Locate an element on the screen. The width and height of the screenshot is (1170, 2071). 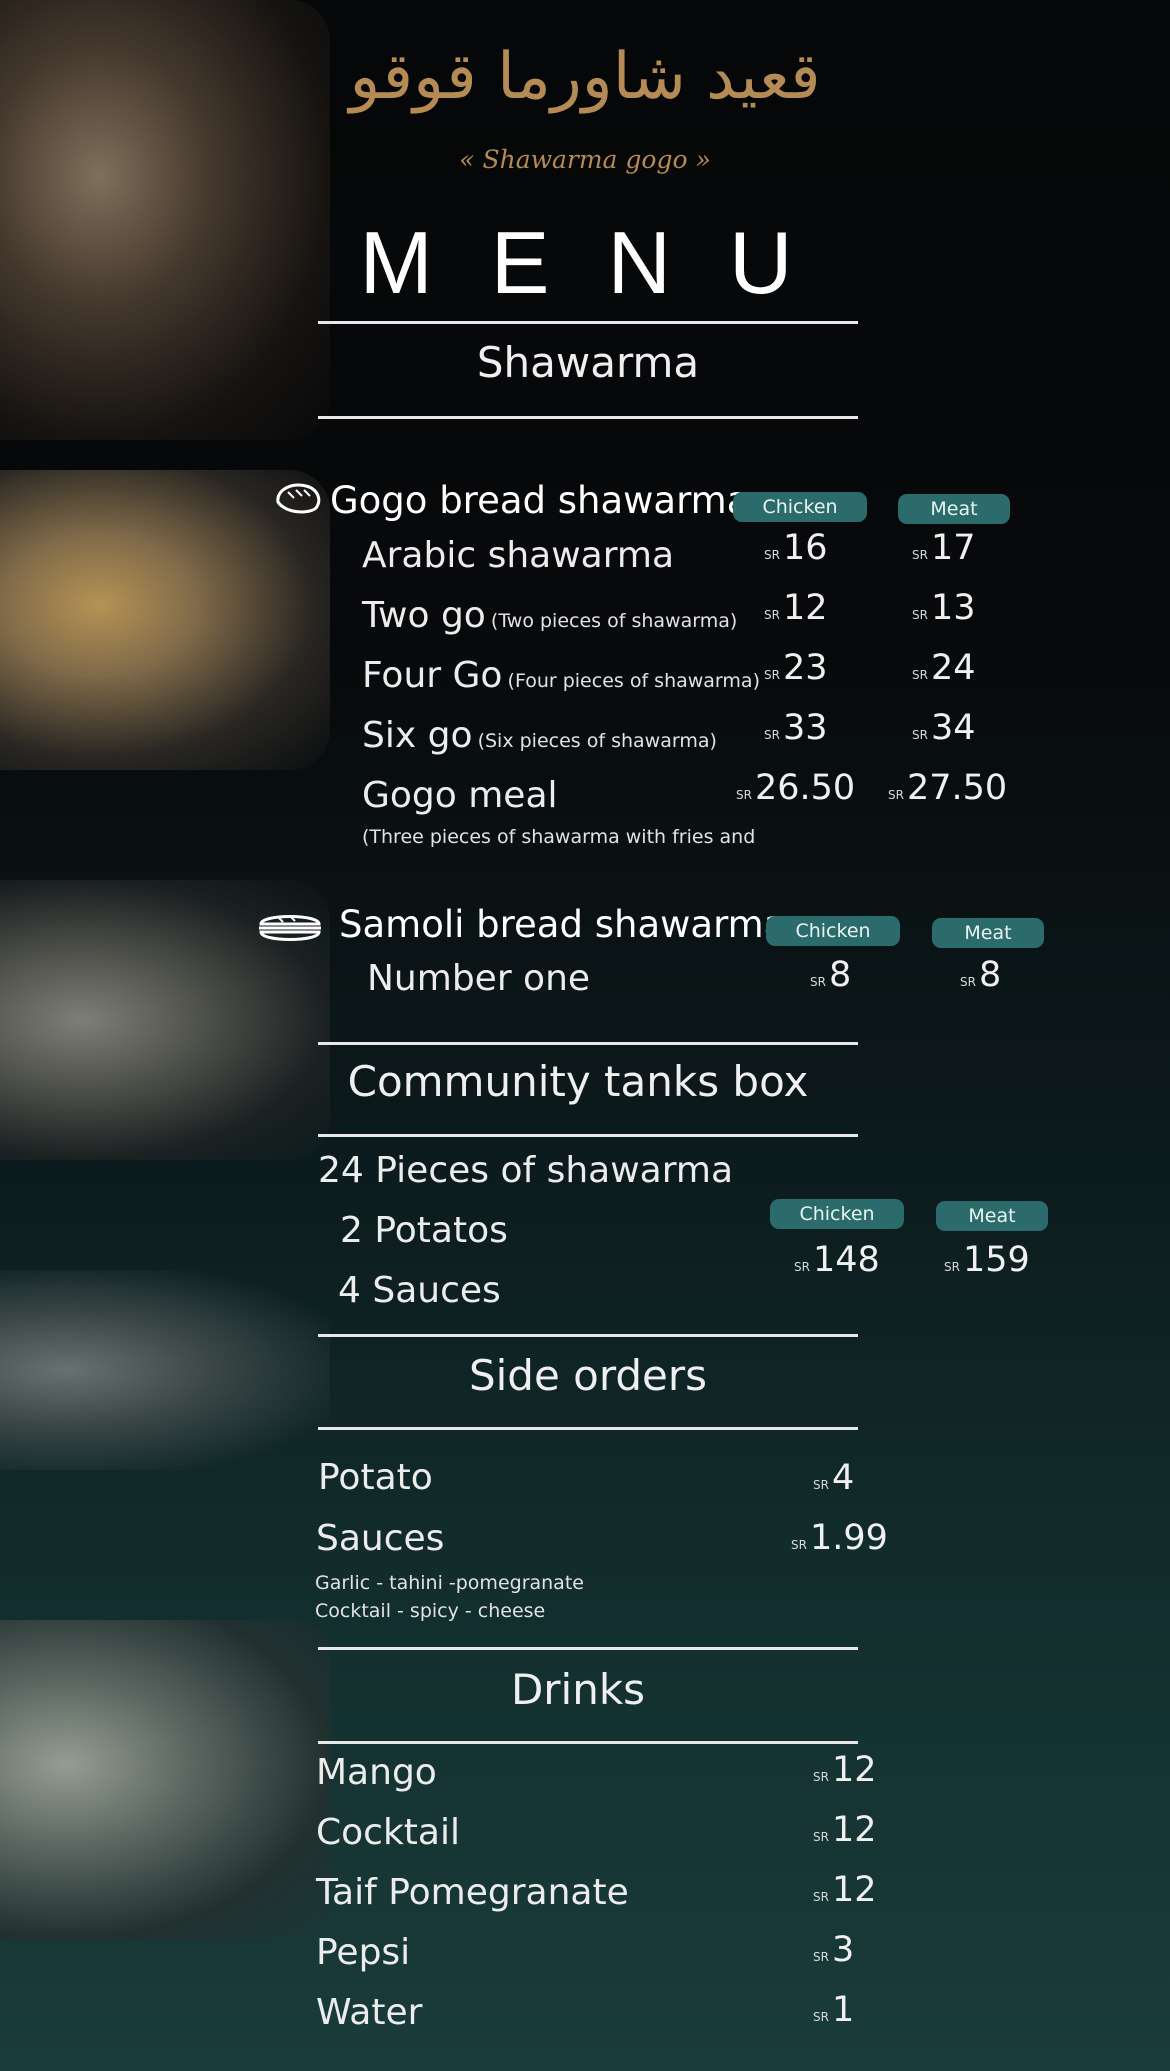
drink-price: SR1 is located at coordinates (834, 2010).